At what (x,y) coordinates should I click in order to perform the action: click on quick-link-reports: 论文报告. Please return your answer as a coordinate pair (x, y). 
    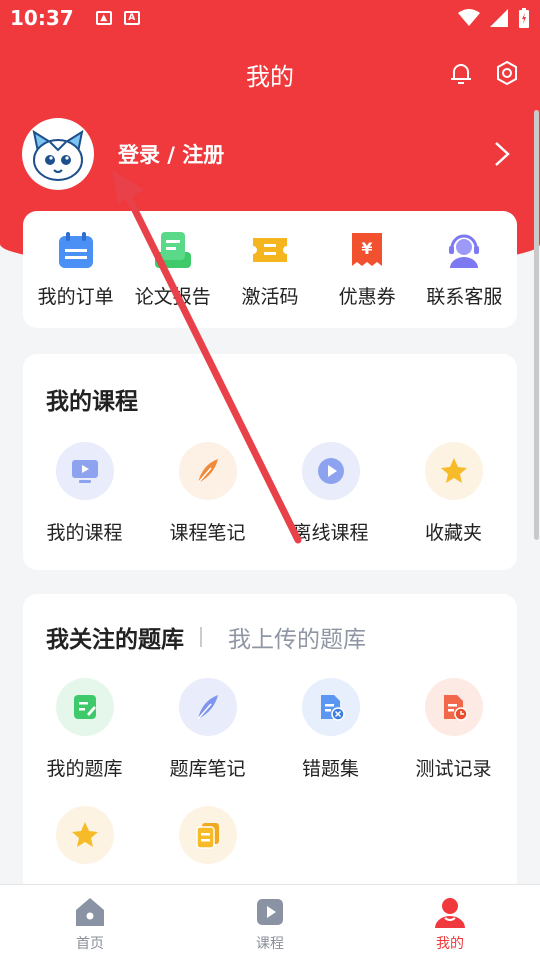
    Looking at the image, I should click on (173, 269).